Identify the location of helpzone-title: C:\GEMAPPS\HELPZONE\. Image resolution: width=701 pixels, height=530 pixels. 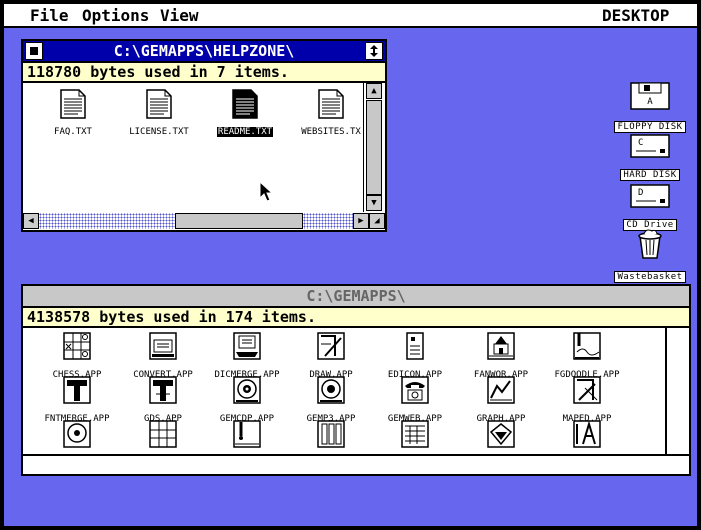
(204, 51).